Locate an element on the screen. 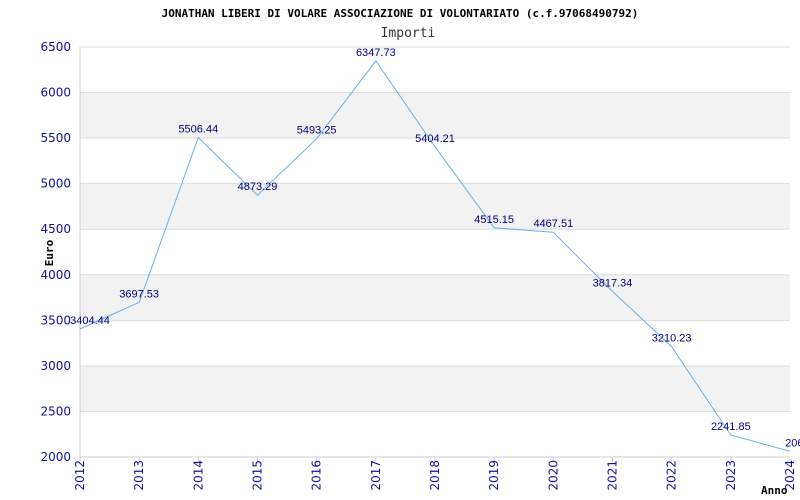 The width and height of the screenshot is (800, 500). data-label: 2241.85 is located at coordinates (731, 427).